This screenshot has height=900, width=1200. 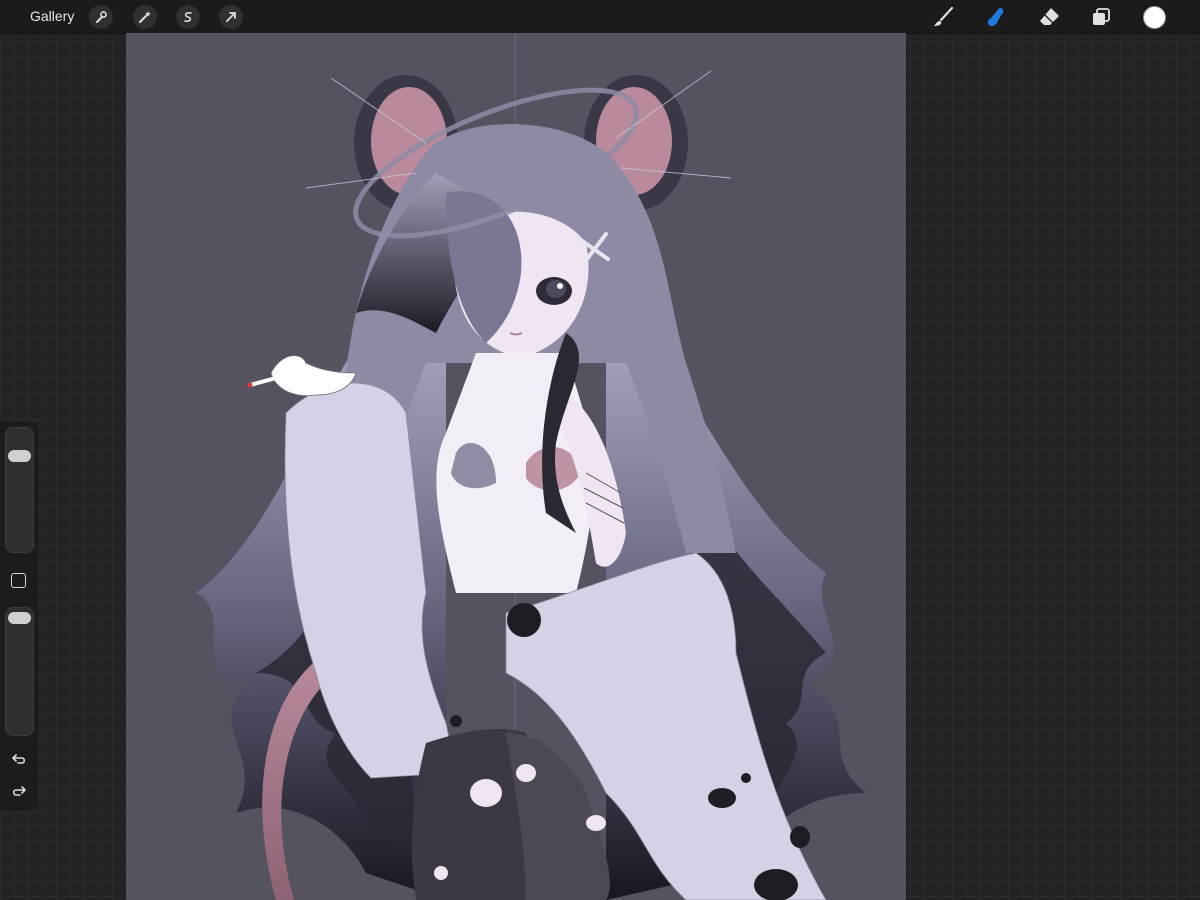 I want to click on smudge-icon, so click(x=996, y=17).